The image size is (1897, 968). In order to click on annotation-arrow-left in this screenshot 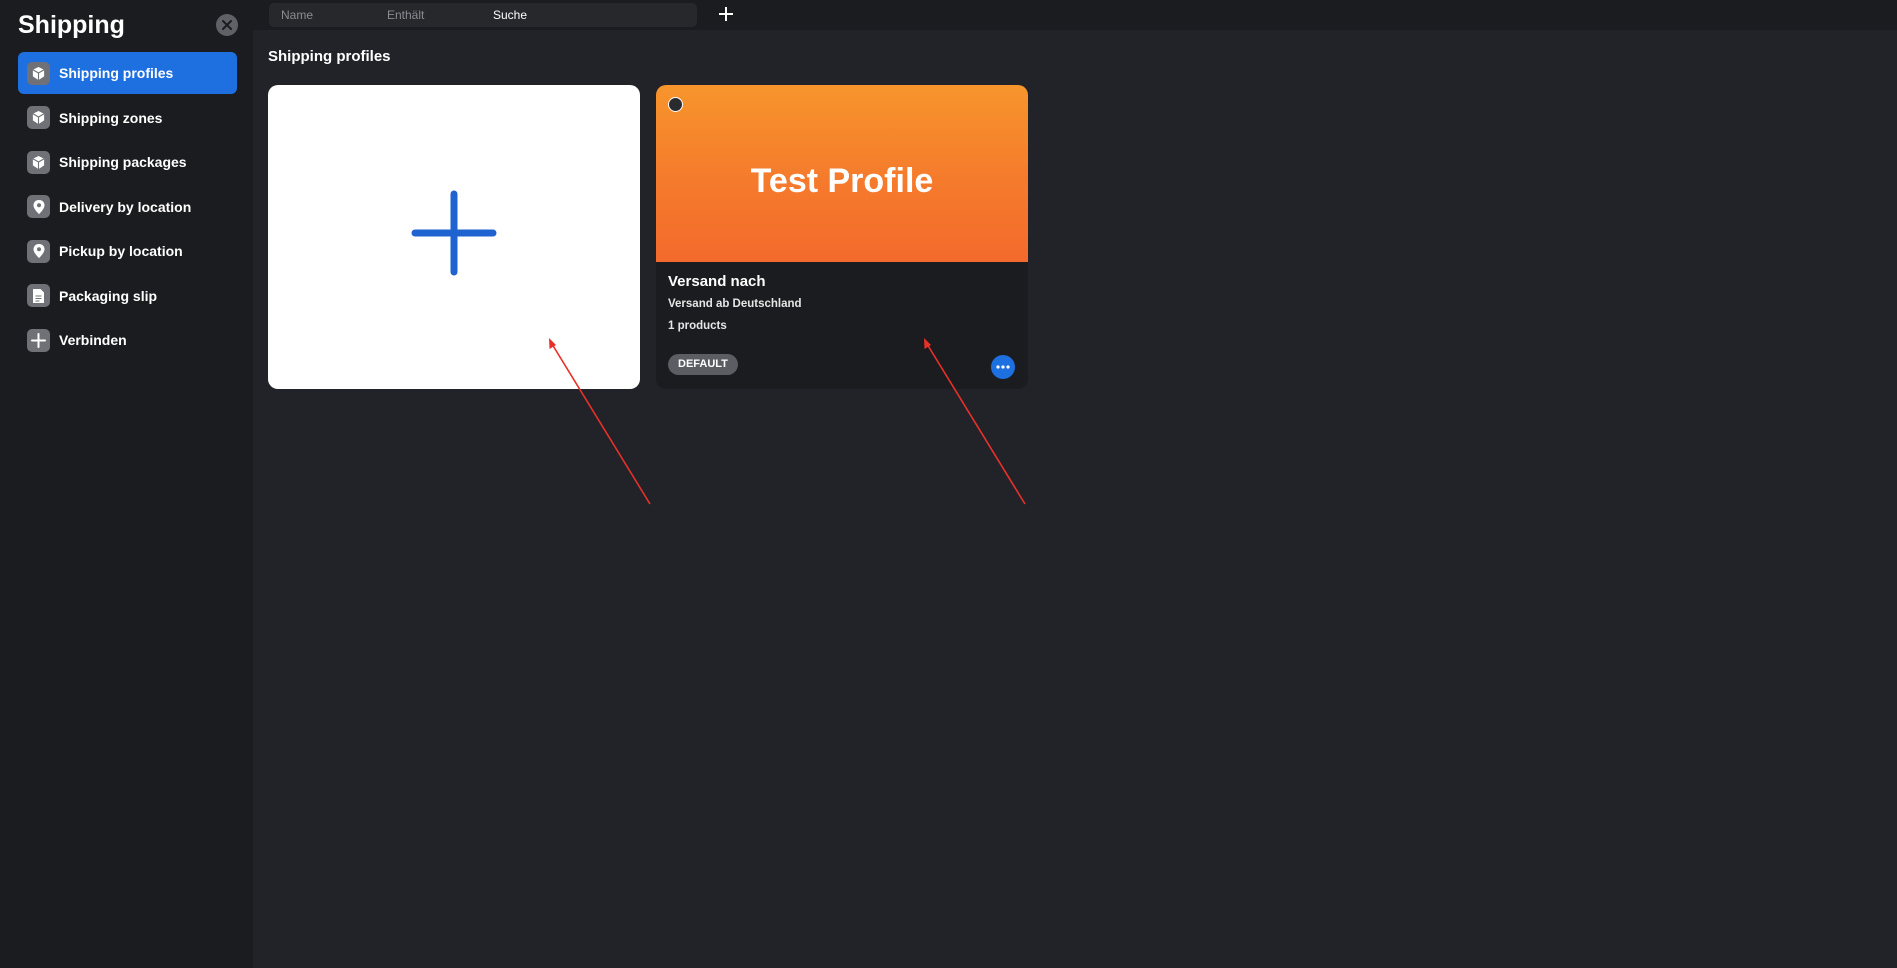, I will do `click(600, 421)`.